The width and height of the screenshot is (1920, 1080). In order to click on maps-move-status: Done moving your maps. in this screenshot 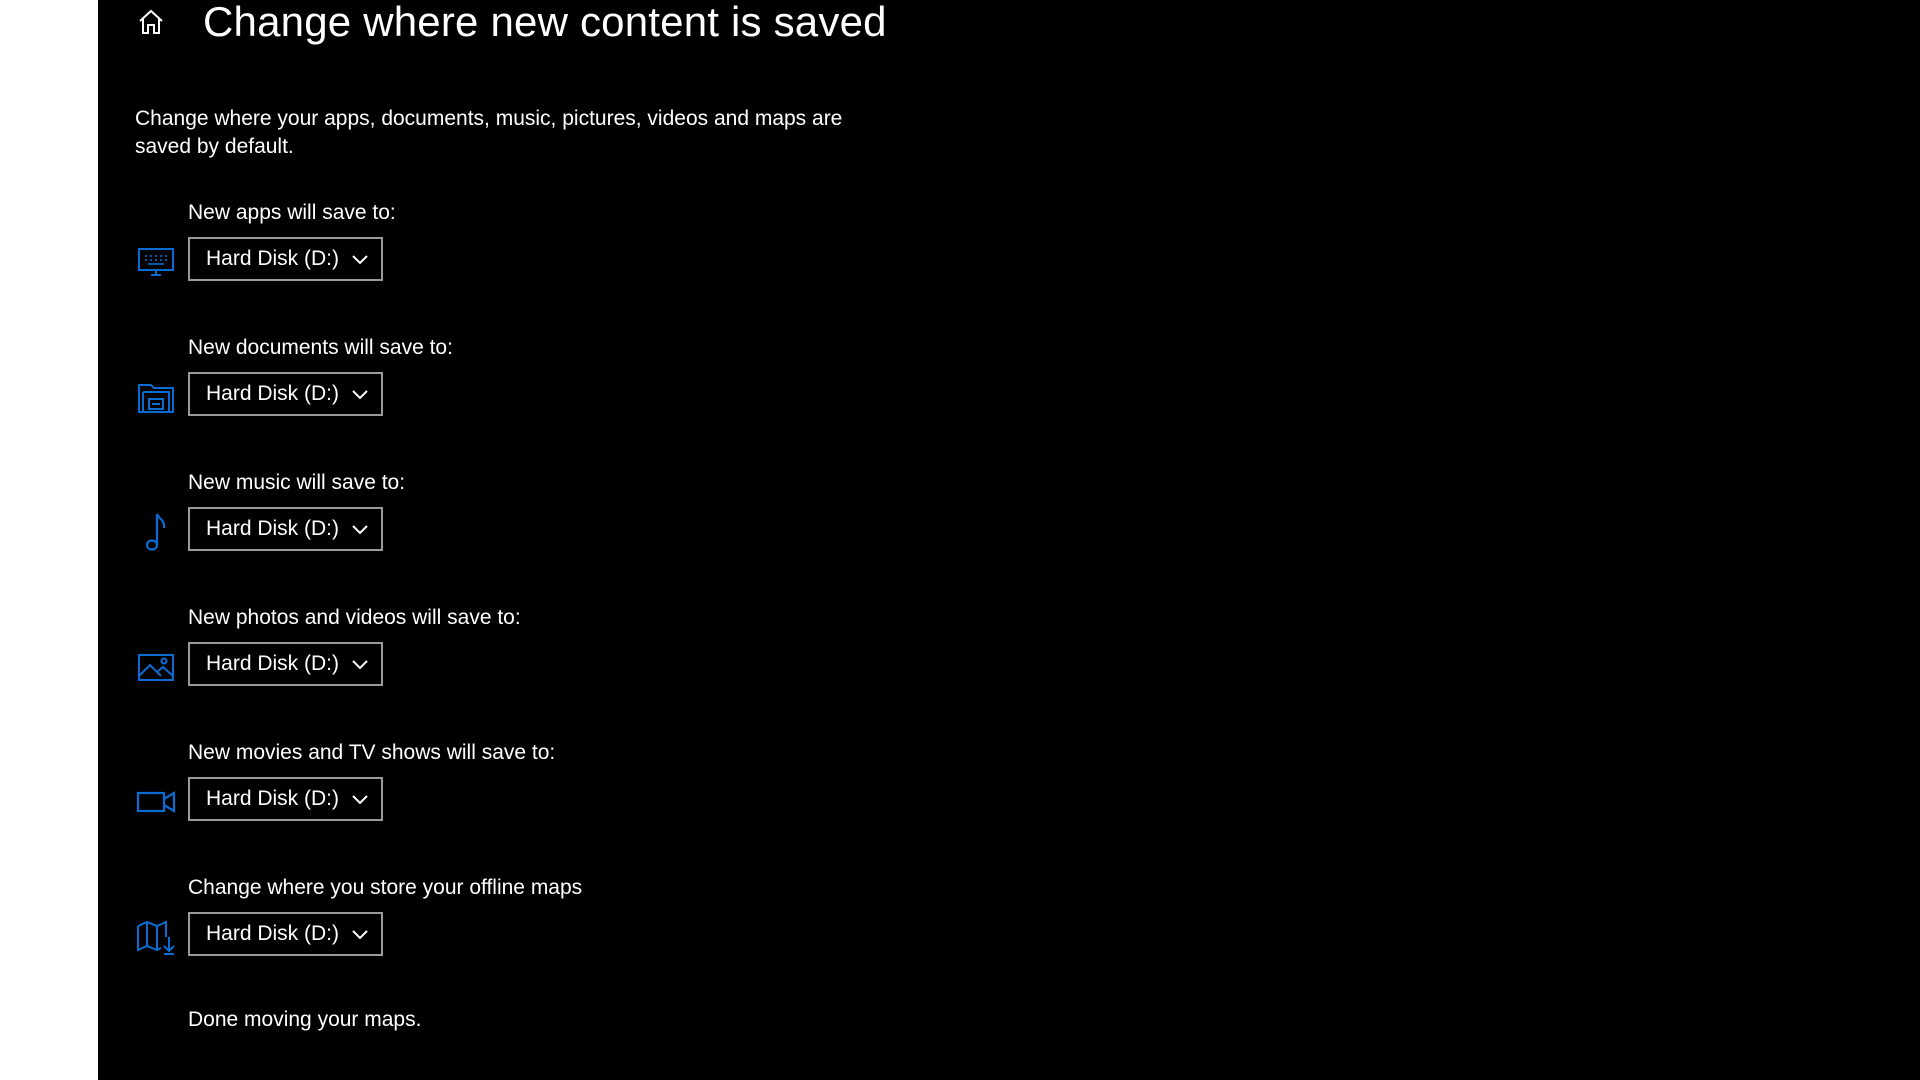, I will do `click(305, 1019)`.